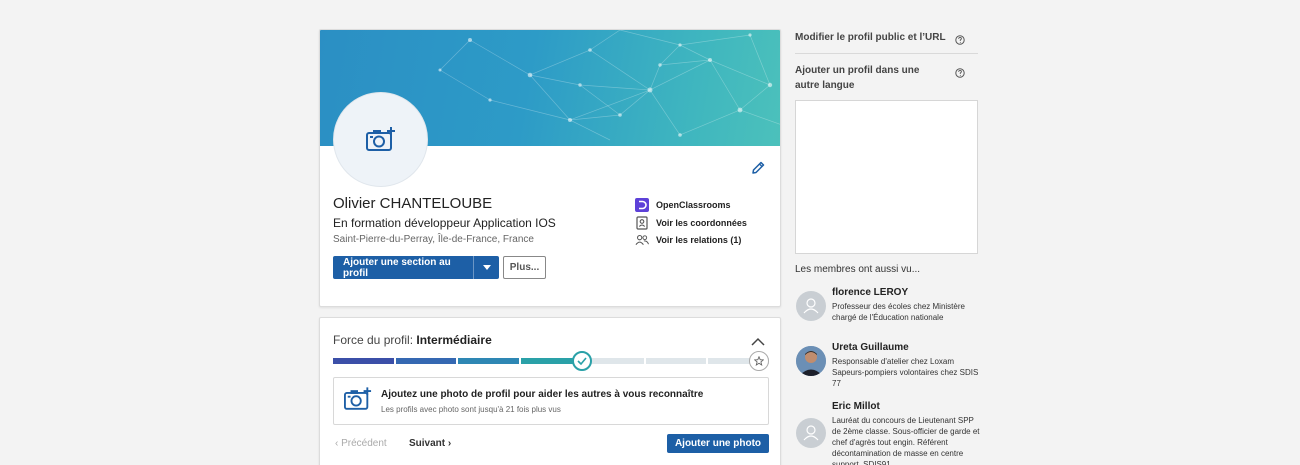  Describe the element at coordinates (454, 340) in the screenshot. I see `profile-strength-level: Intermédiaire` at that location.